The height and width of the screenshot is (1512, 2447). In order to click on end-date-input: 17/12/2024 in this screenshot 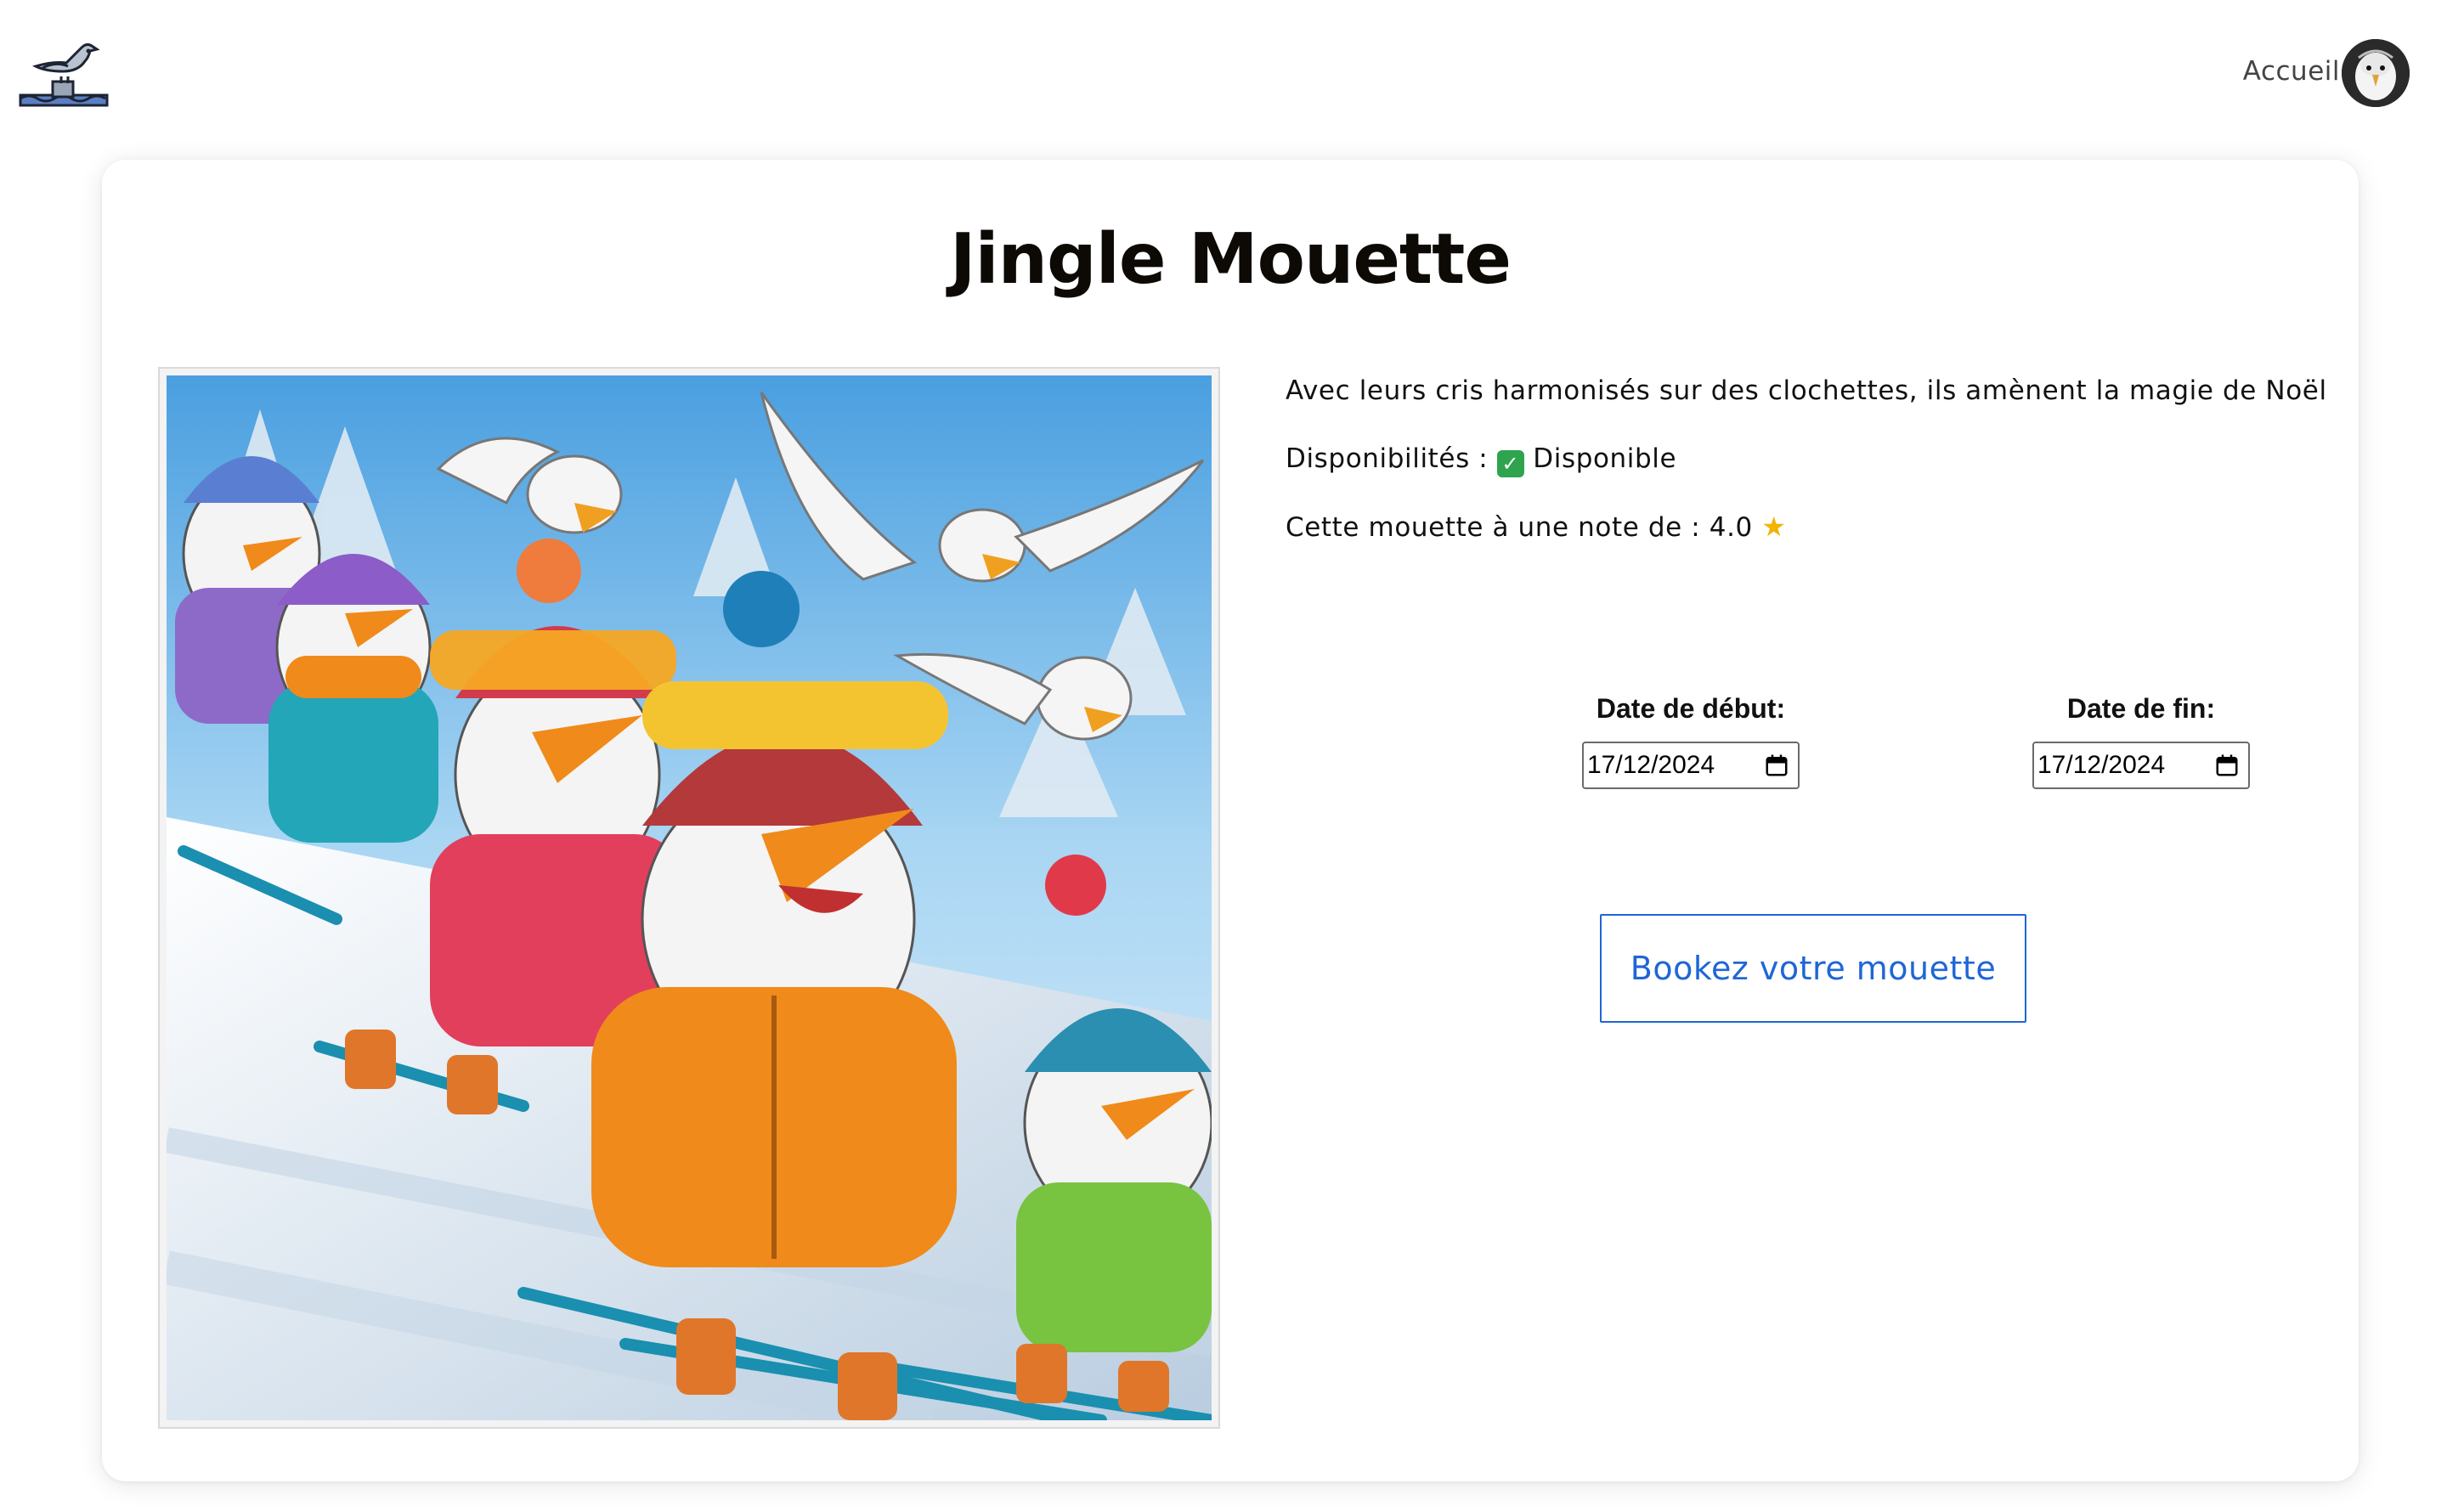, I will do `click(2141, 765)`.